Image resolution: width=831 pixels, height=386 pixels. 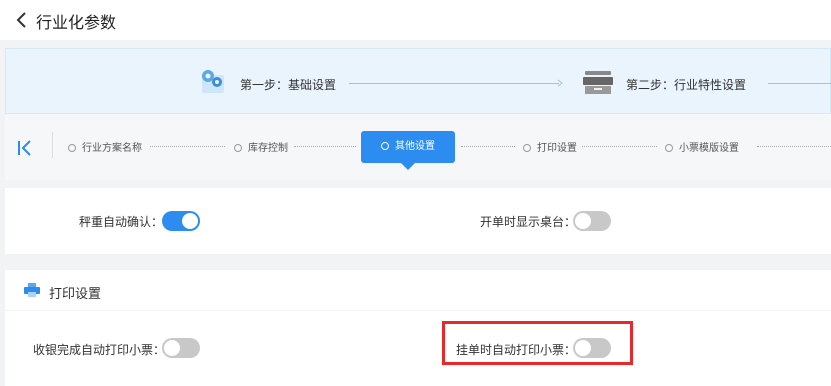 What do you see at coordinates (181, 348) in the screenshot?
I see `cashier-print-toggle` at bounding box center [181, 348].